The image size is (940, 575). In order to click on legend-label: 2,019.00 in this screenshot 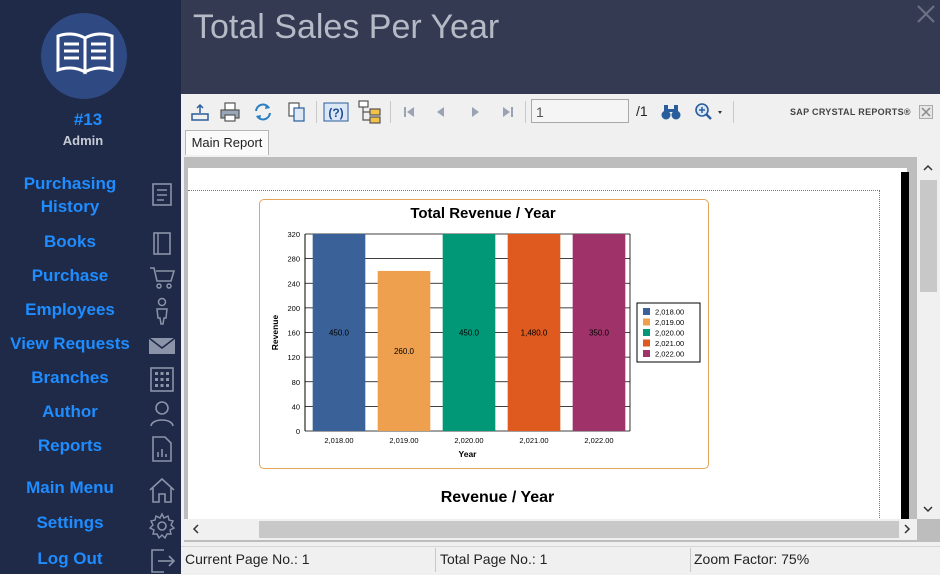, I will do `click(669, 322)`.